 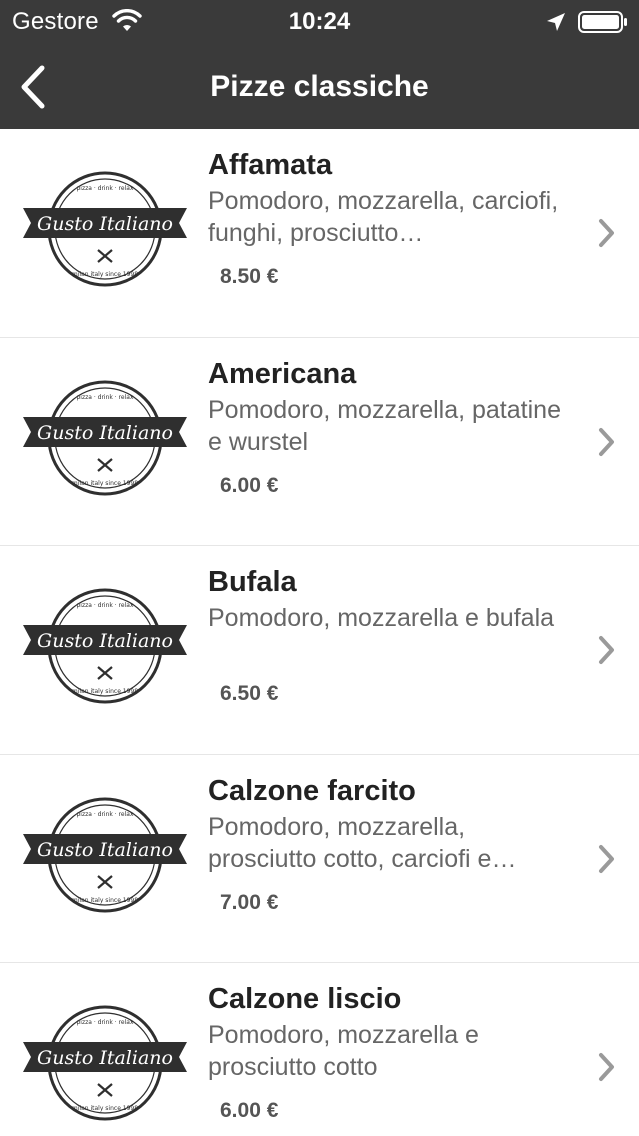 I want to click on clock: 10:24, so click(x=319, y=21).